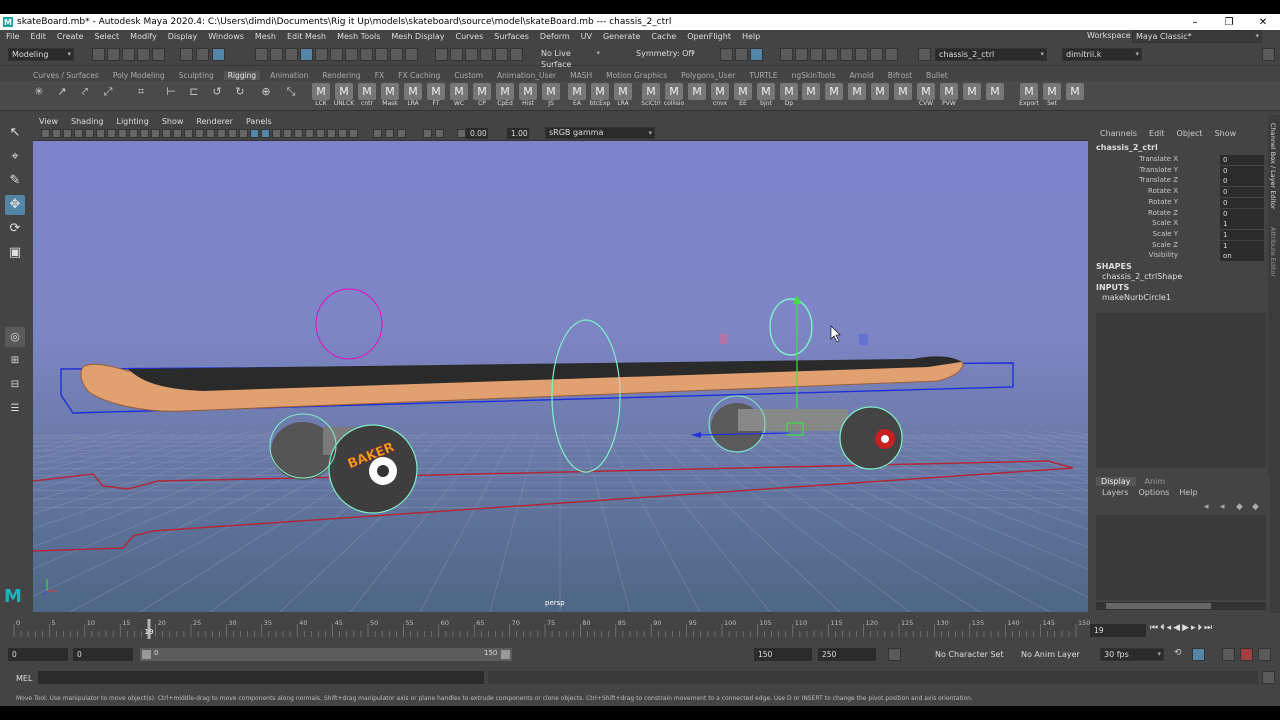 The width and height of the screenshot is (1280, 720). Describe the element at coordinates (1118, 630) in the screenshot. I see `current-frame-field: 19` at that location.